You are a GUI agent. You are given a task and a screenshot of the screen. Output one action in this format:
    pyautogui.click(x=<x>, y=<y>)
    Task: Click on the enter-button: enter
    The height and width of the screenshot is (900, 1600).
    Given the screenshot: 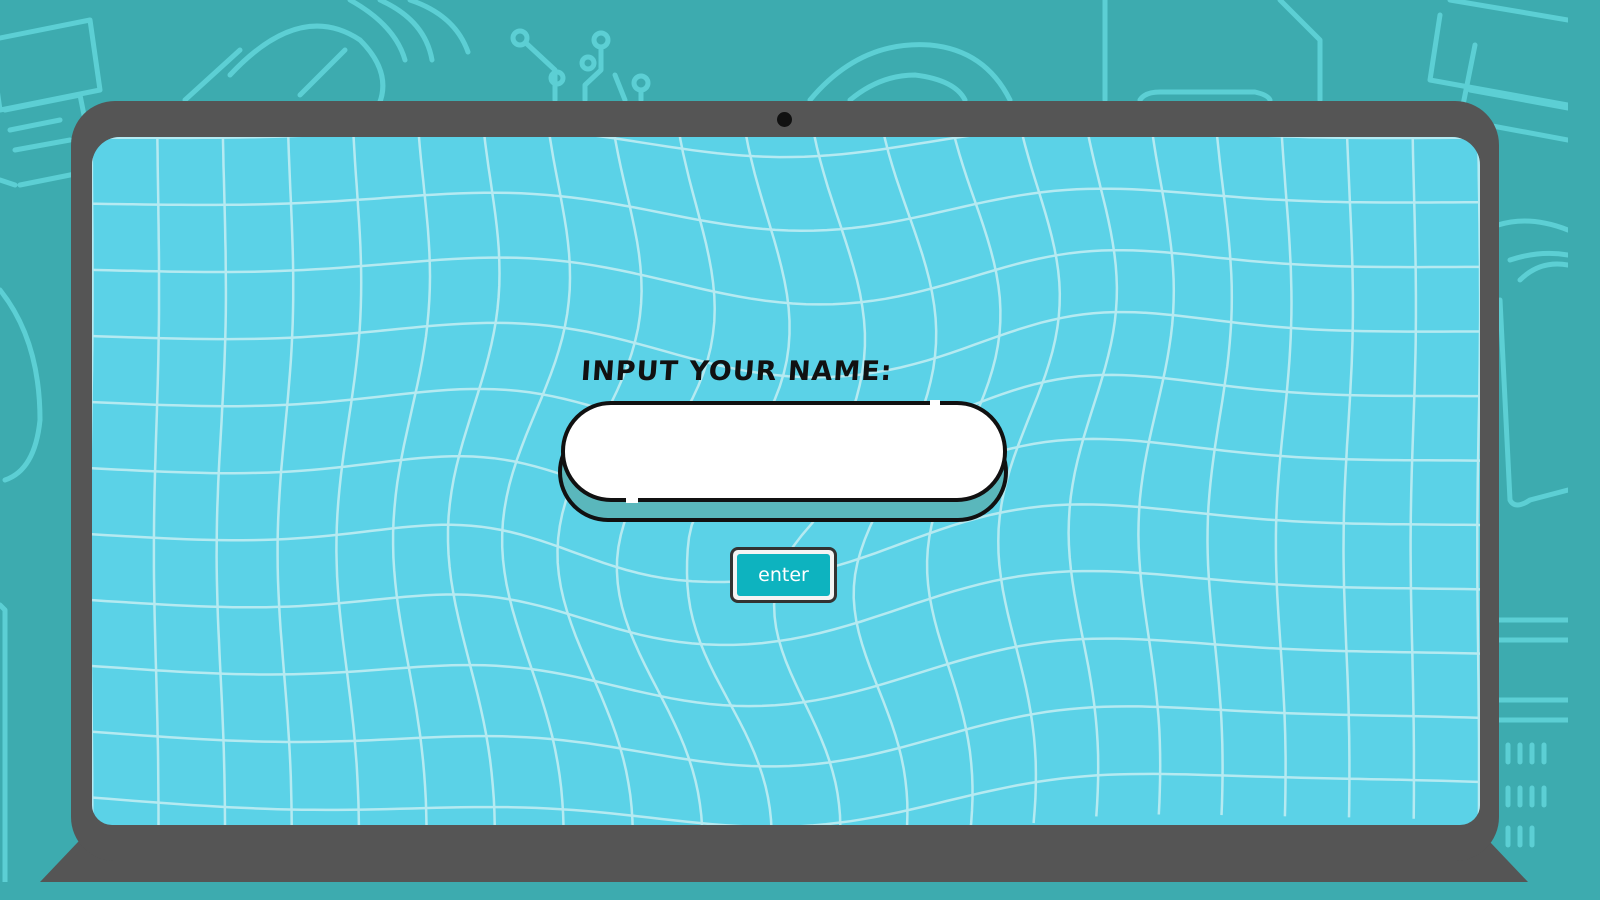 What is the action you would take?
    pyautogui.click(x=783, y=575)
    